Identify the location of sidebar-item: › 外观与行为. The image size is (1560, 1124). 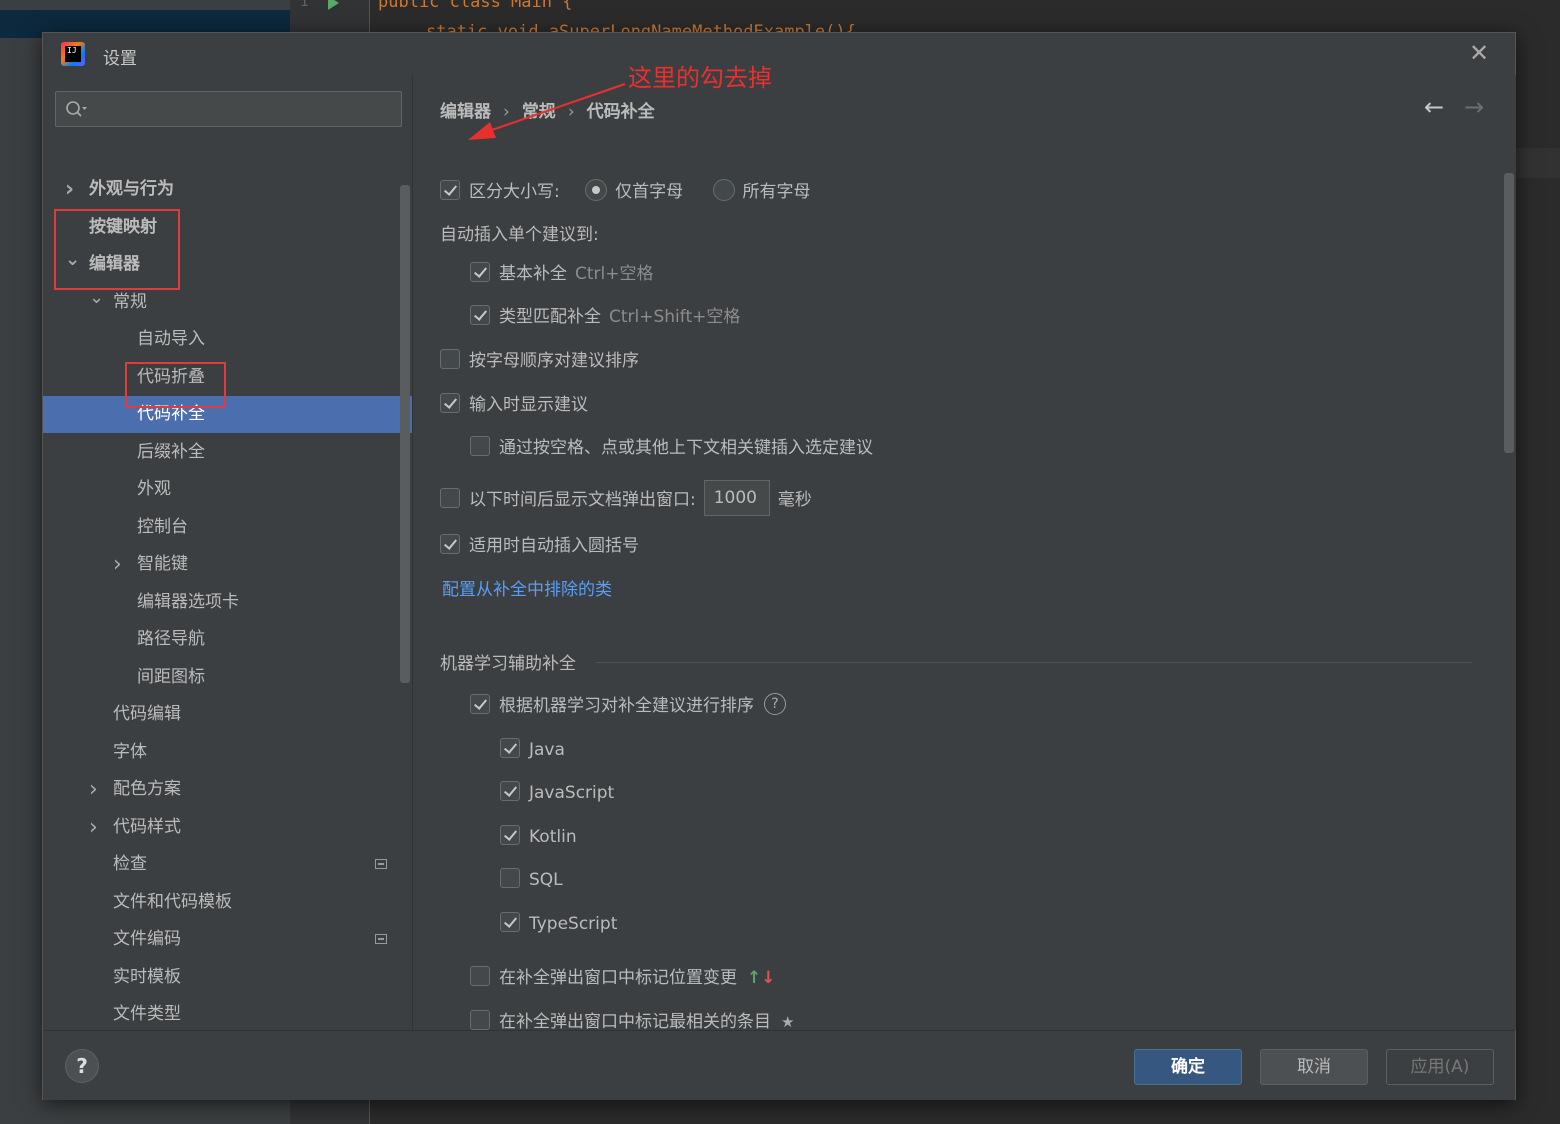
(227, 189).